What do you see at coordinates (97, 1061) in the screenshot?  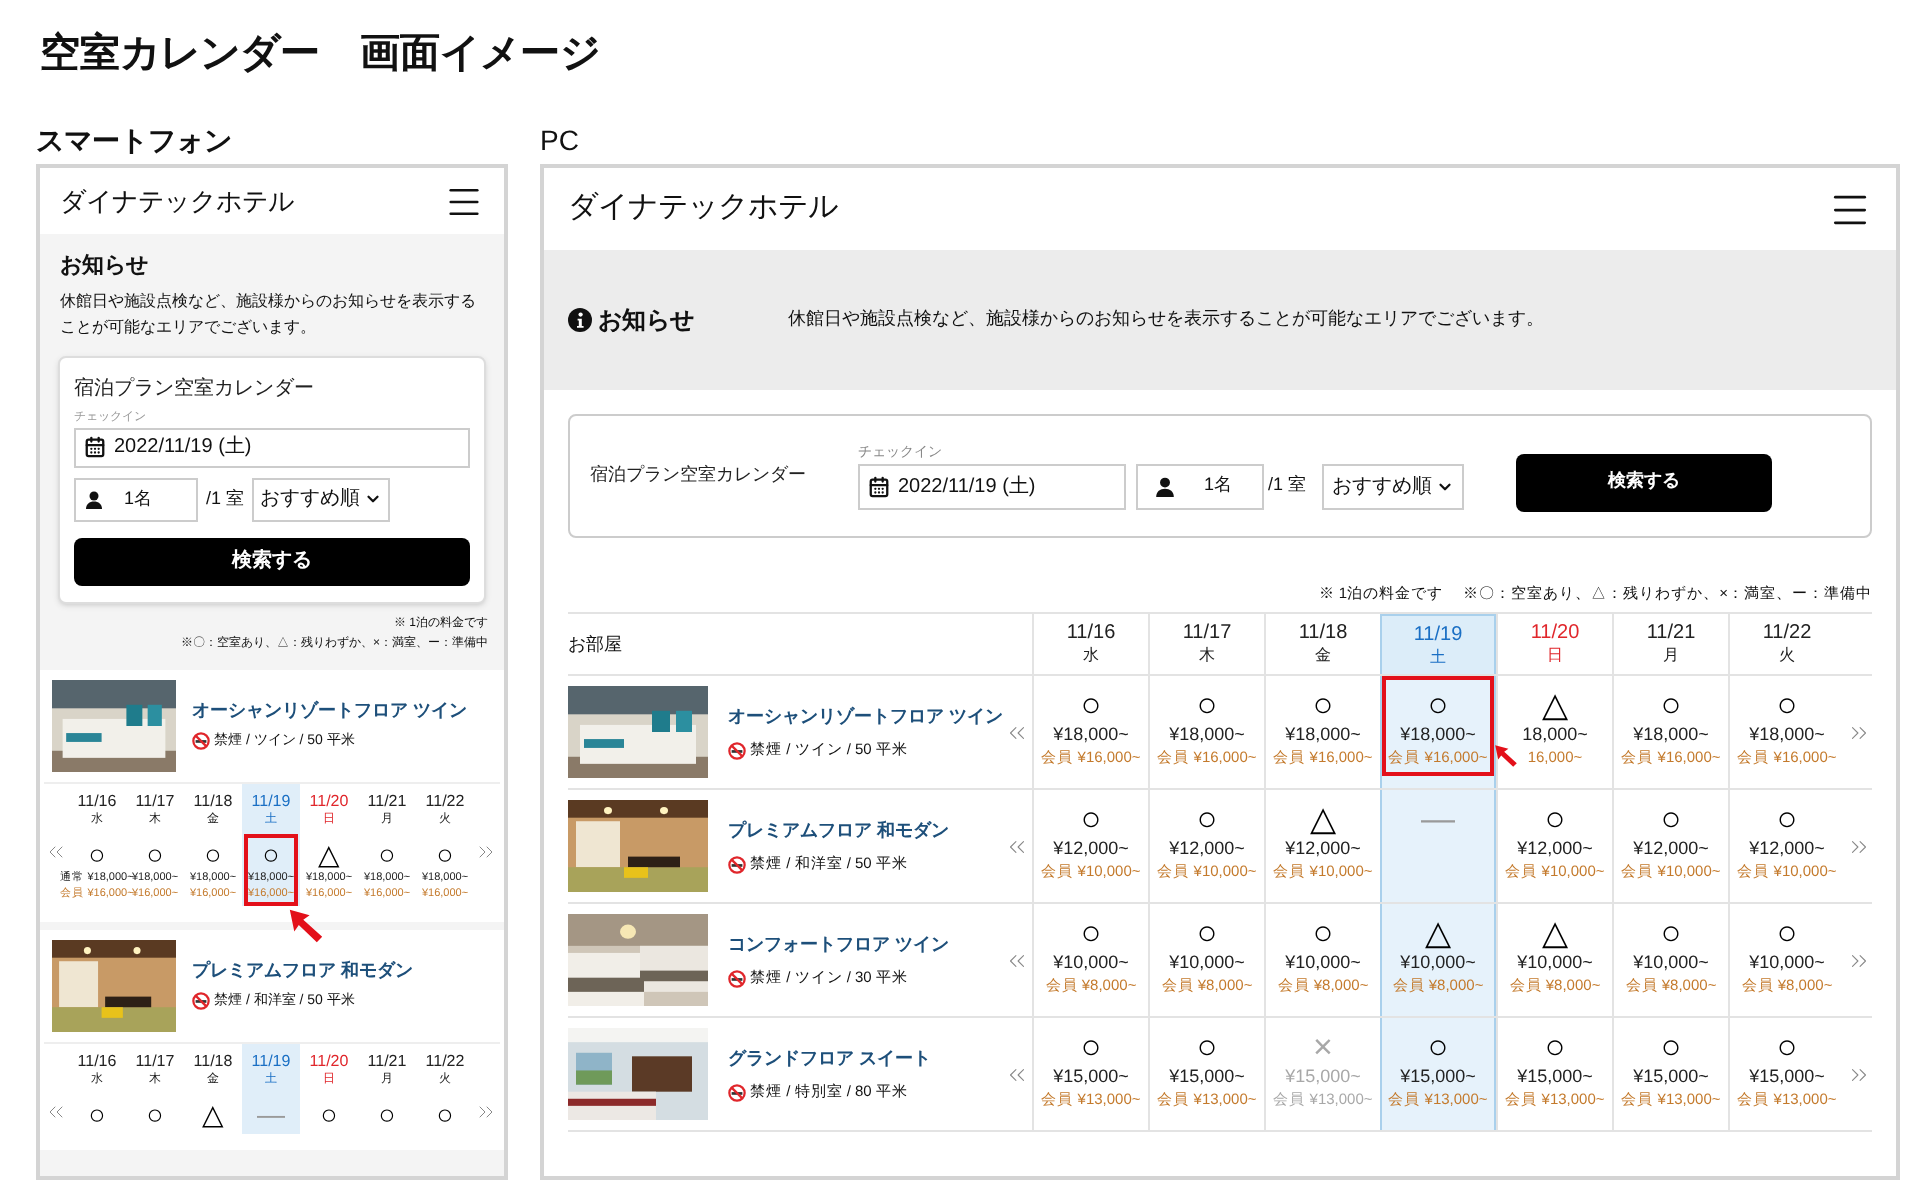 I see `day-date: 11/16` at bounding box center [97, 1061].